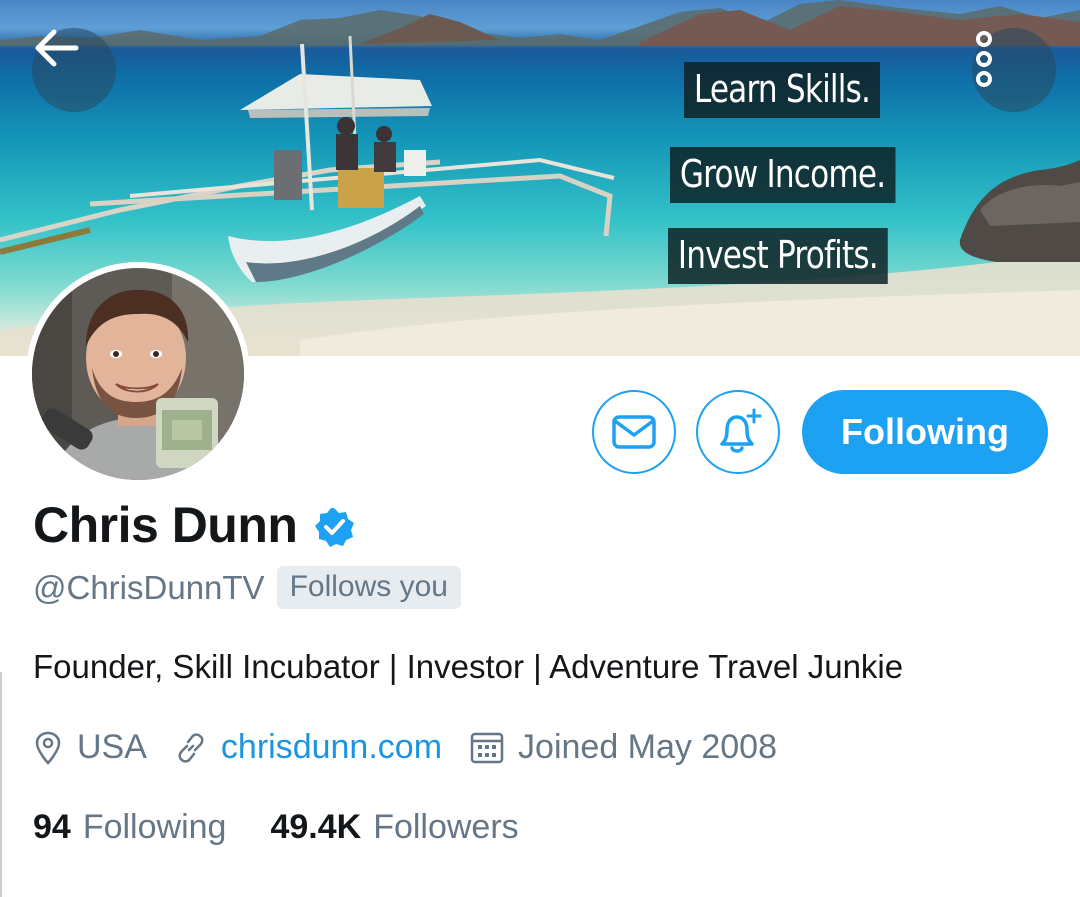 Image resolution: width=1080 pixels, height=897 pixels. Describe the element at coordinates (782, 90) in the screenshot. I see `banner-tagline: Learn Skills.` at that location.